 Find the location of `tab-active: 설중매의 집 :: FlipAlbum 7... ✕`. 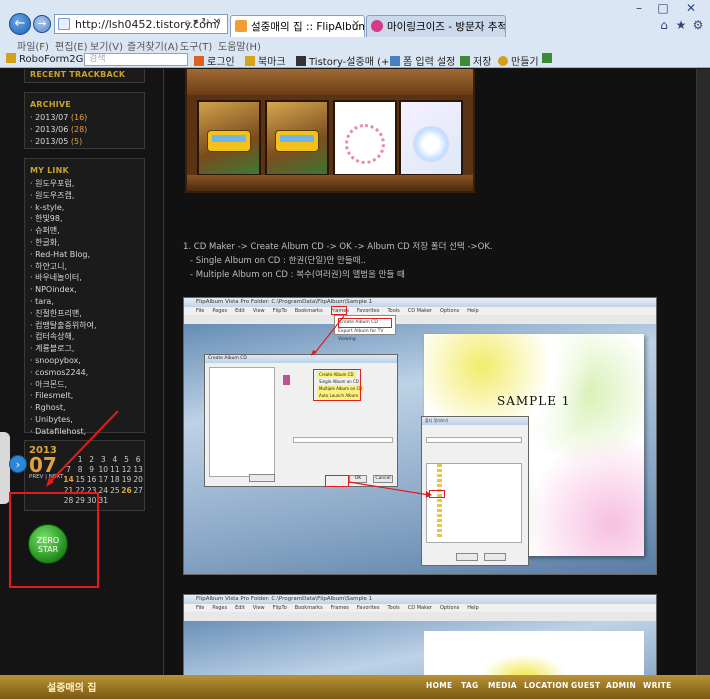

tab-active: 설중매의 집 :: FlipAlbum 7... ✕ is located at coordinates (297, 26).